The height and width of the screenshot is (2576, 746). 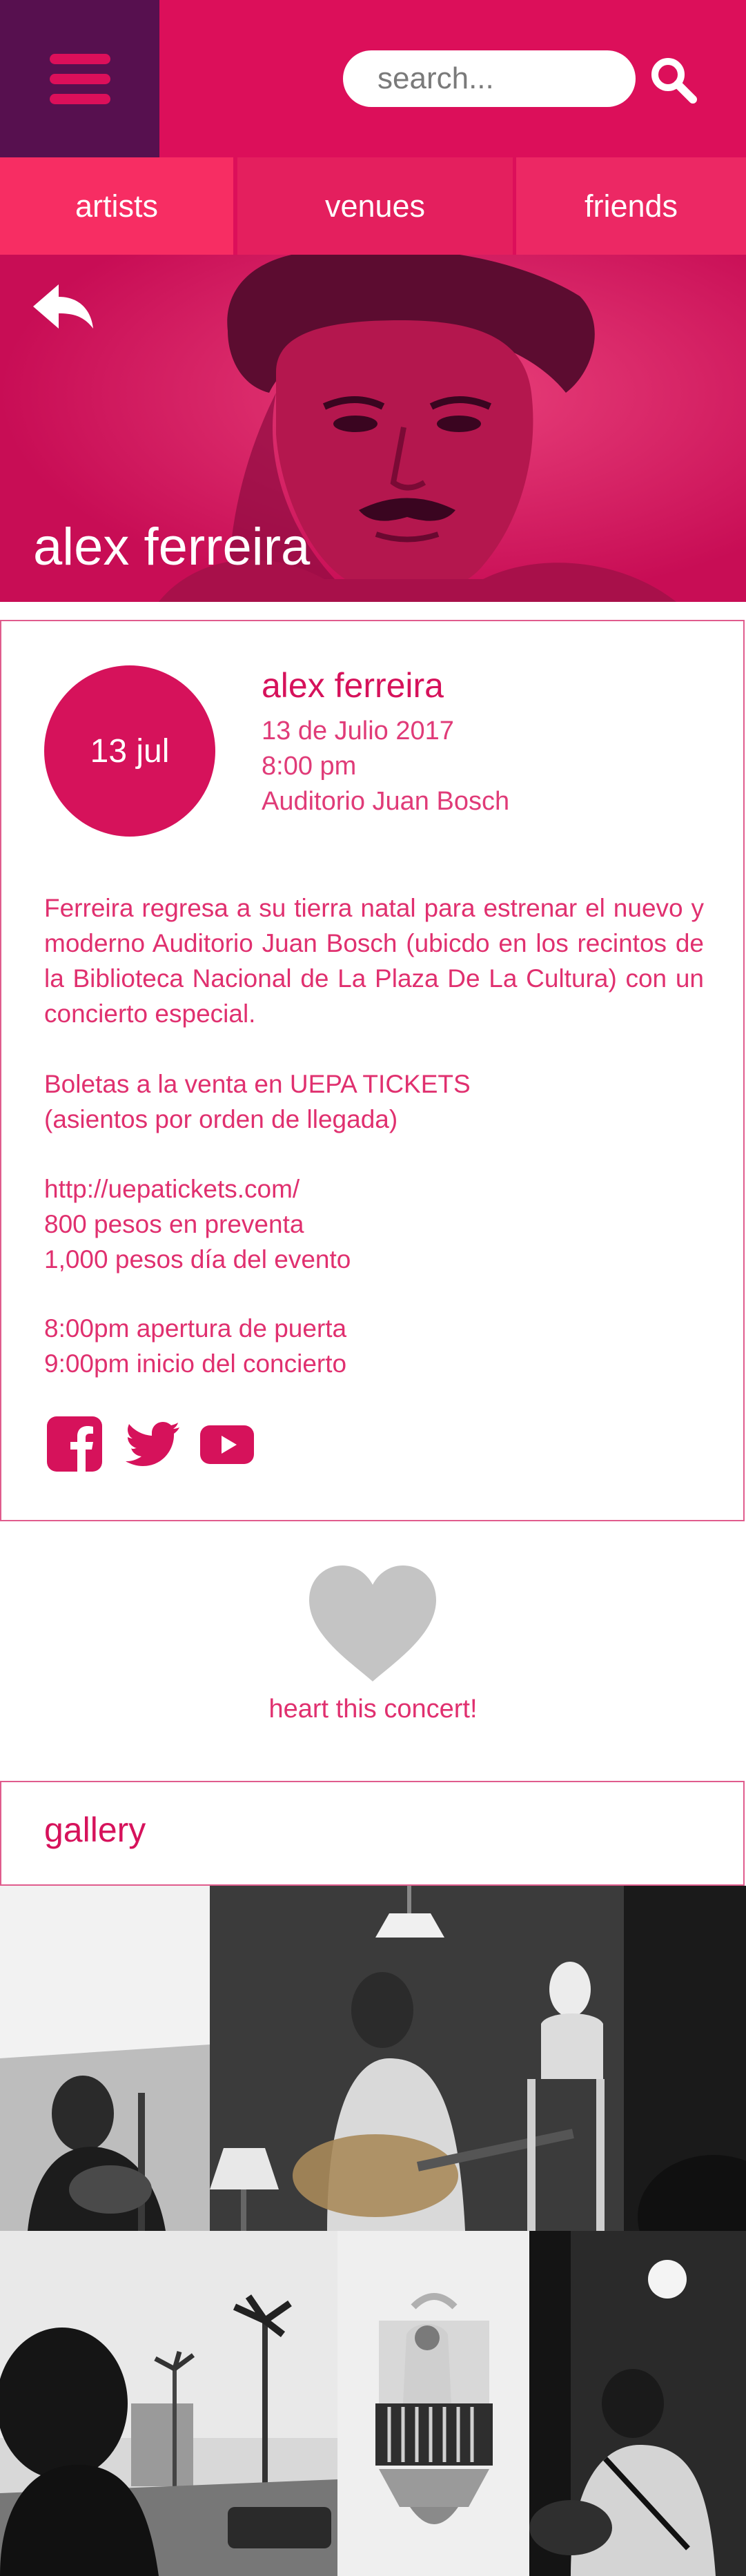 I want to click on twitter-icon, so click(x=152, y=1444).